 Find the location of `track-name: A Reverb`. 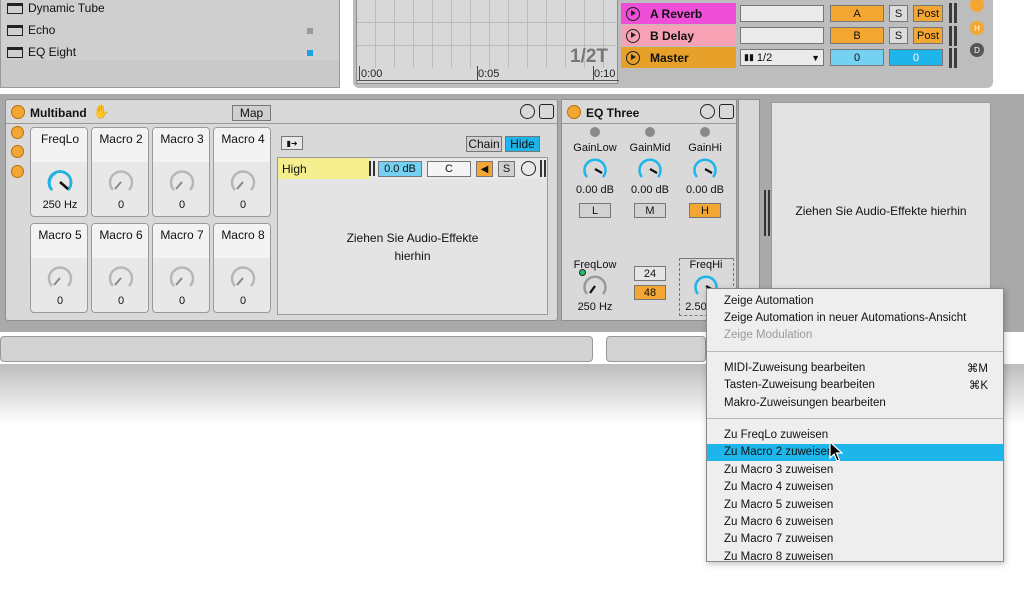

track-name: A Reverb is located at coordinates (676, 13).